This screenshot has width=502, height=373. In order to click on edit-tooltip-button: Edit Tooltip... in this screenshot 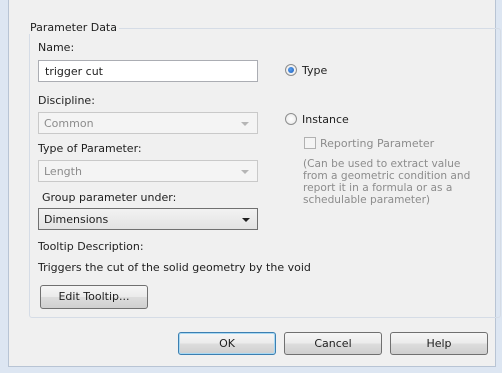, I will do `click(94, 297)`.